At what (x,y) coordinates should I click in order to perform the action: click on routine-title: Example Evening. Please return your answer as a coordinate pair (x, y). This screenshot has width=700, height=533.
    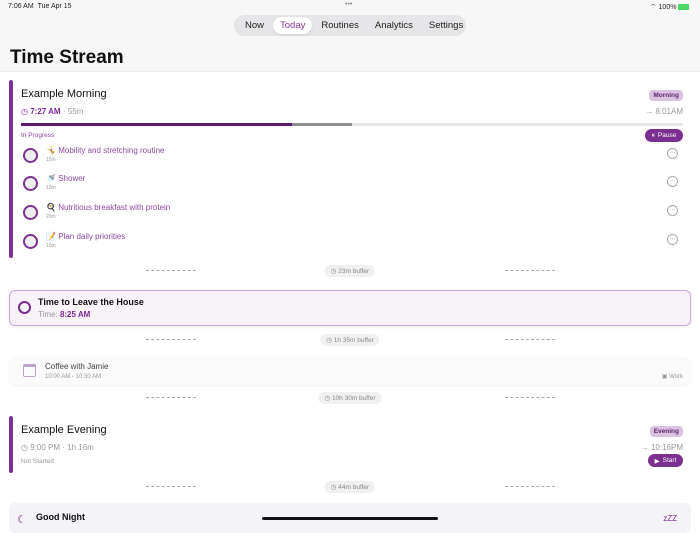
    Looking at the image, I should click on (64, 430).